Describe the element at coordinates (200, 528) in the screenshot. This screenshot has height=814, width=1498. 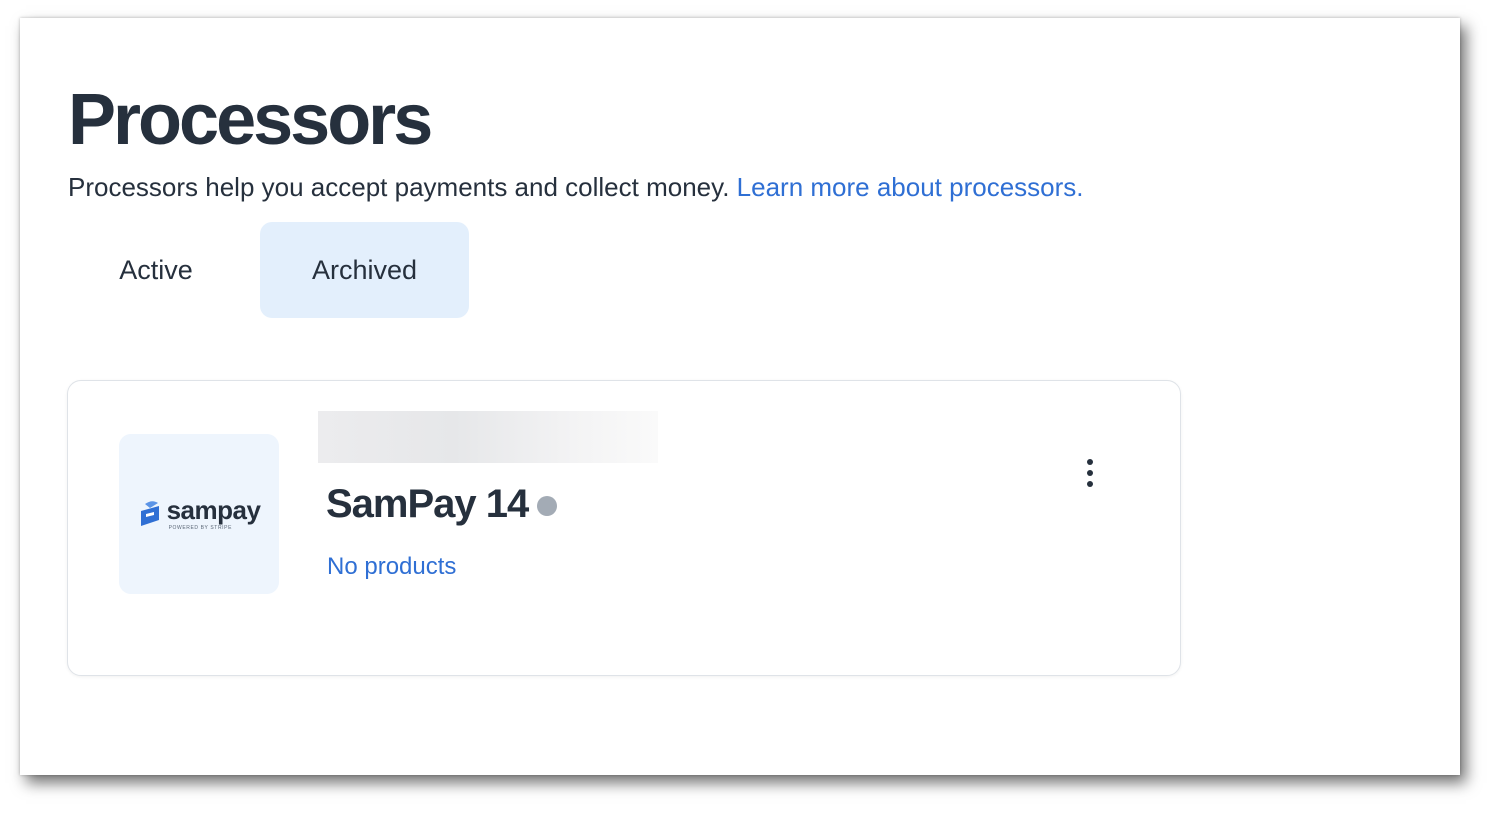
I see `logo-tagline: POWERED BY STRIPE` at that location.